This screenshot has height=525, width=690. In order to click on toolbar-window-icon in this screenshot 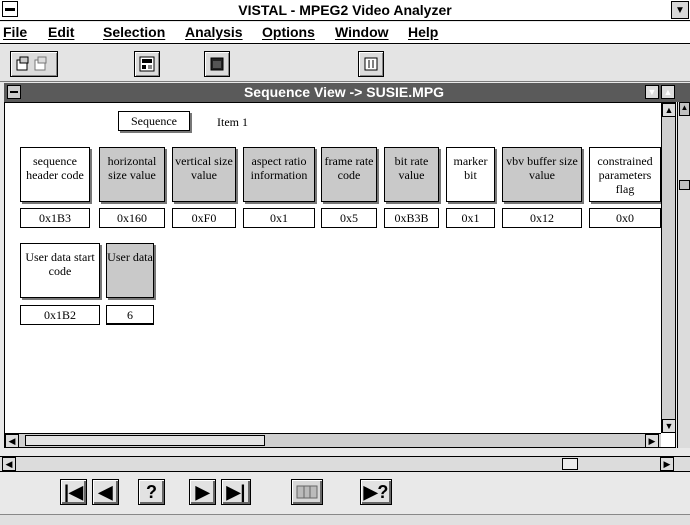, I will do `click(217, 64)`.